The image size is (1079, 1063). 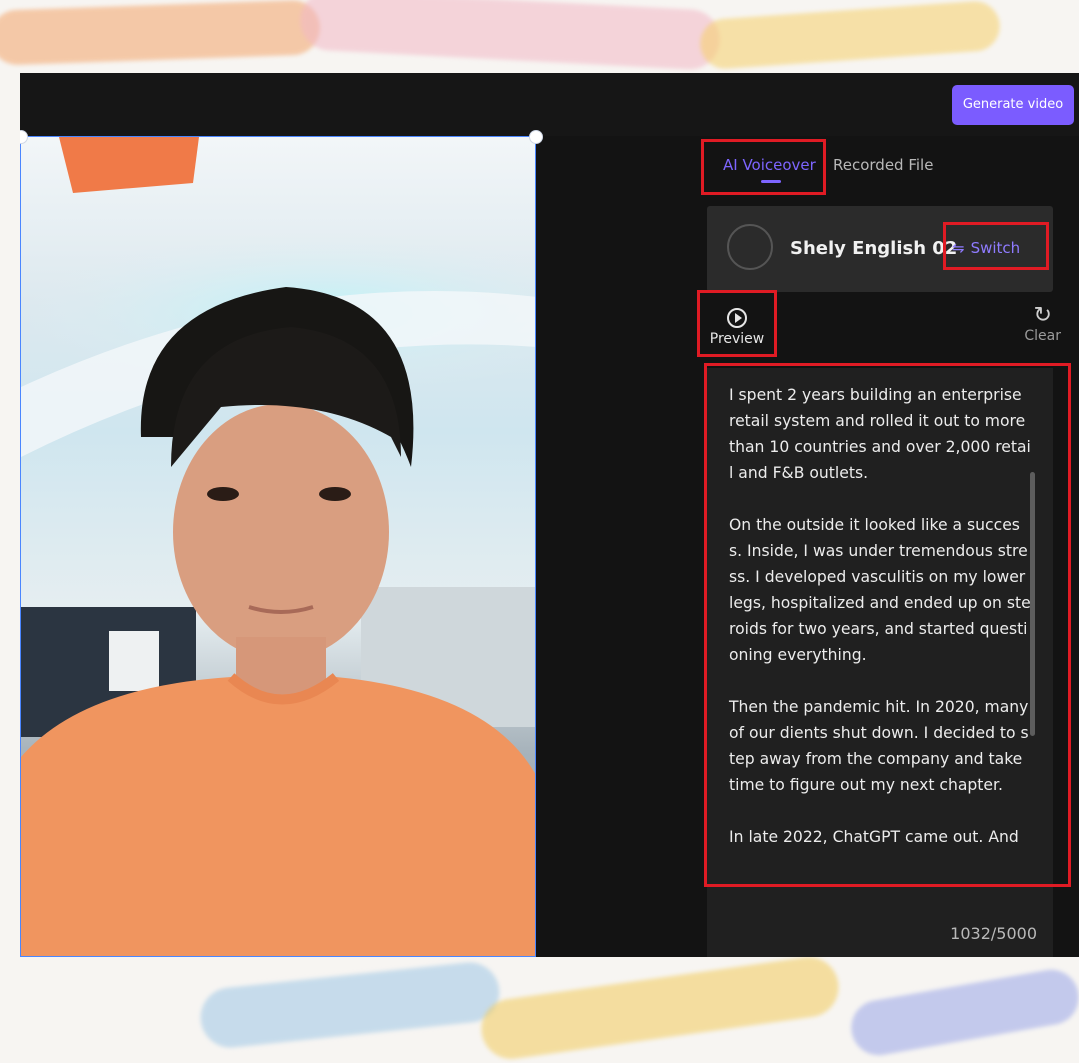 What do you see at coordinates (510, 35) in the screenshot?
I see `brush-stroke-pink` at bounding box center [510, 35].